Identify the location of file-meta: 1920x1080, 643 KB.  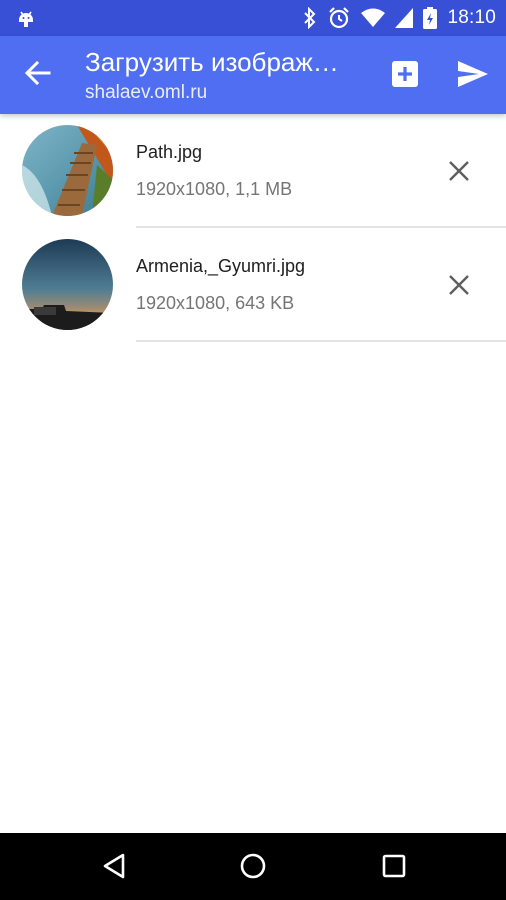
(215, 303).